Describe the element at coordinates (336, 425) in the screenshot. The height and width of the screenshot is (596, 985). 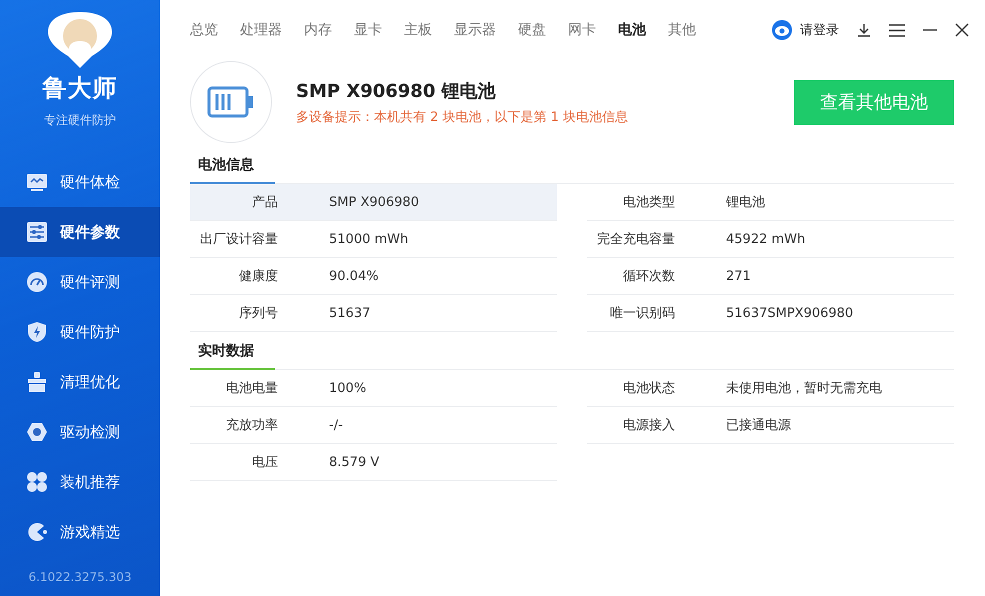
I see `field-value: -/-` at that location.